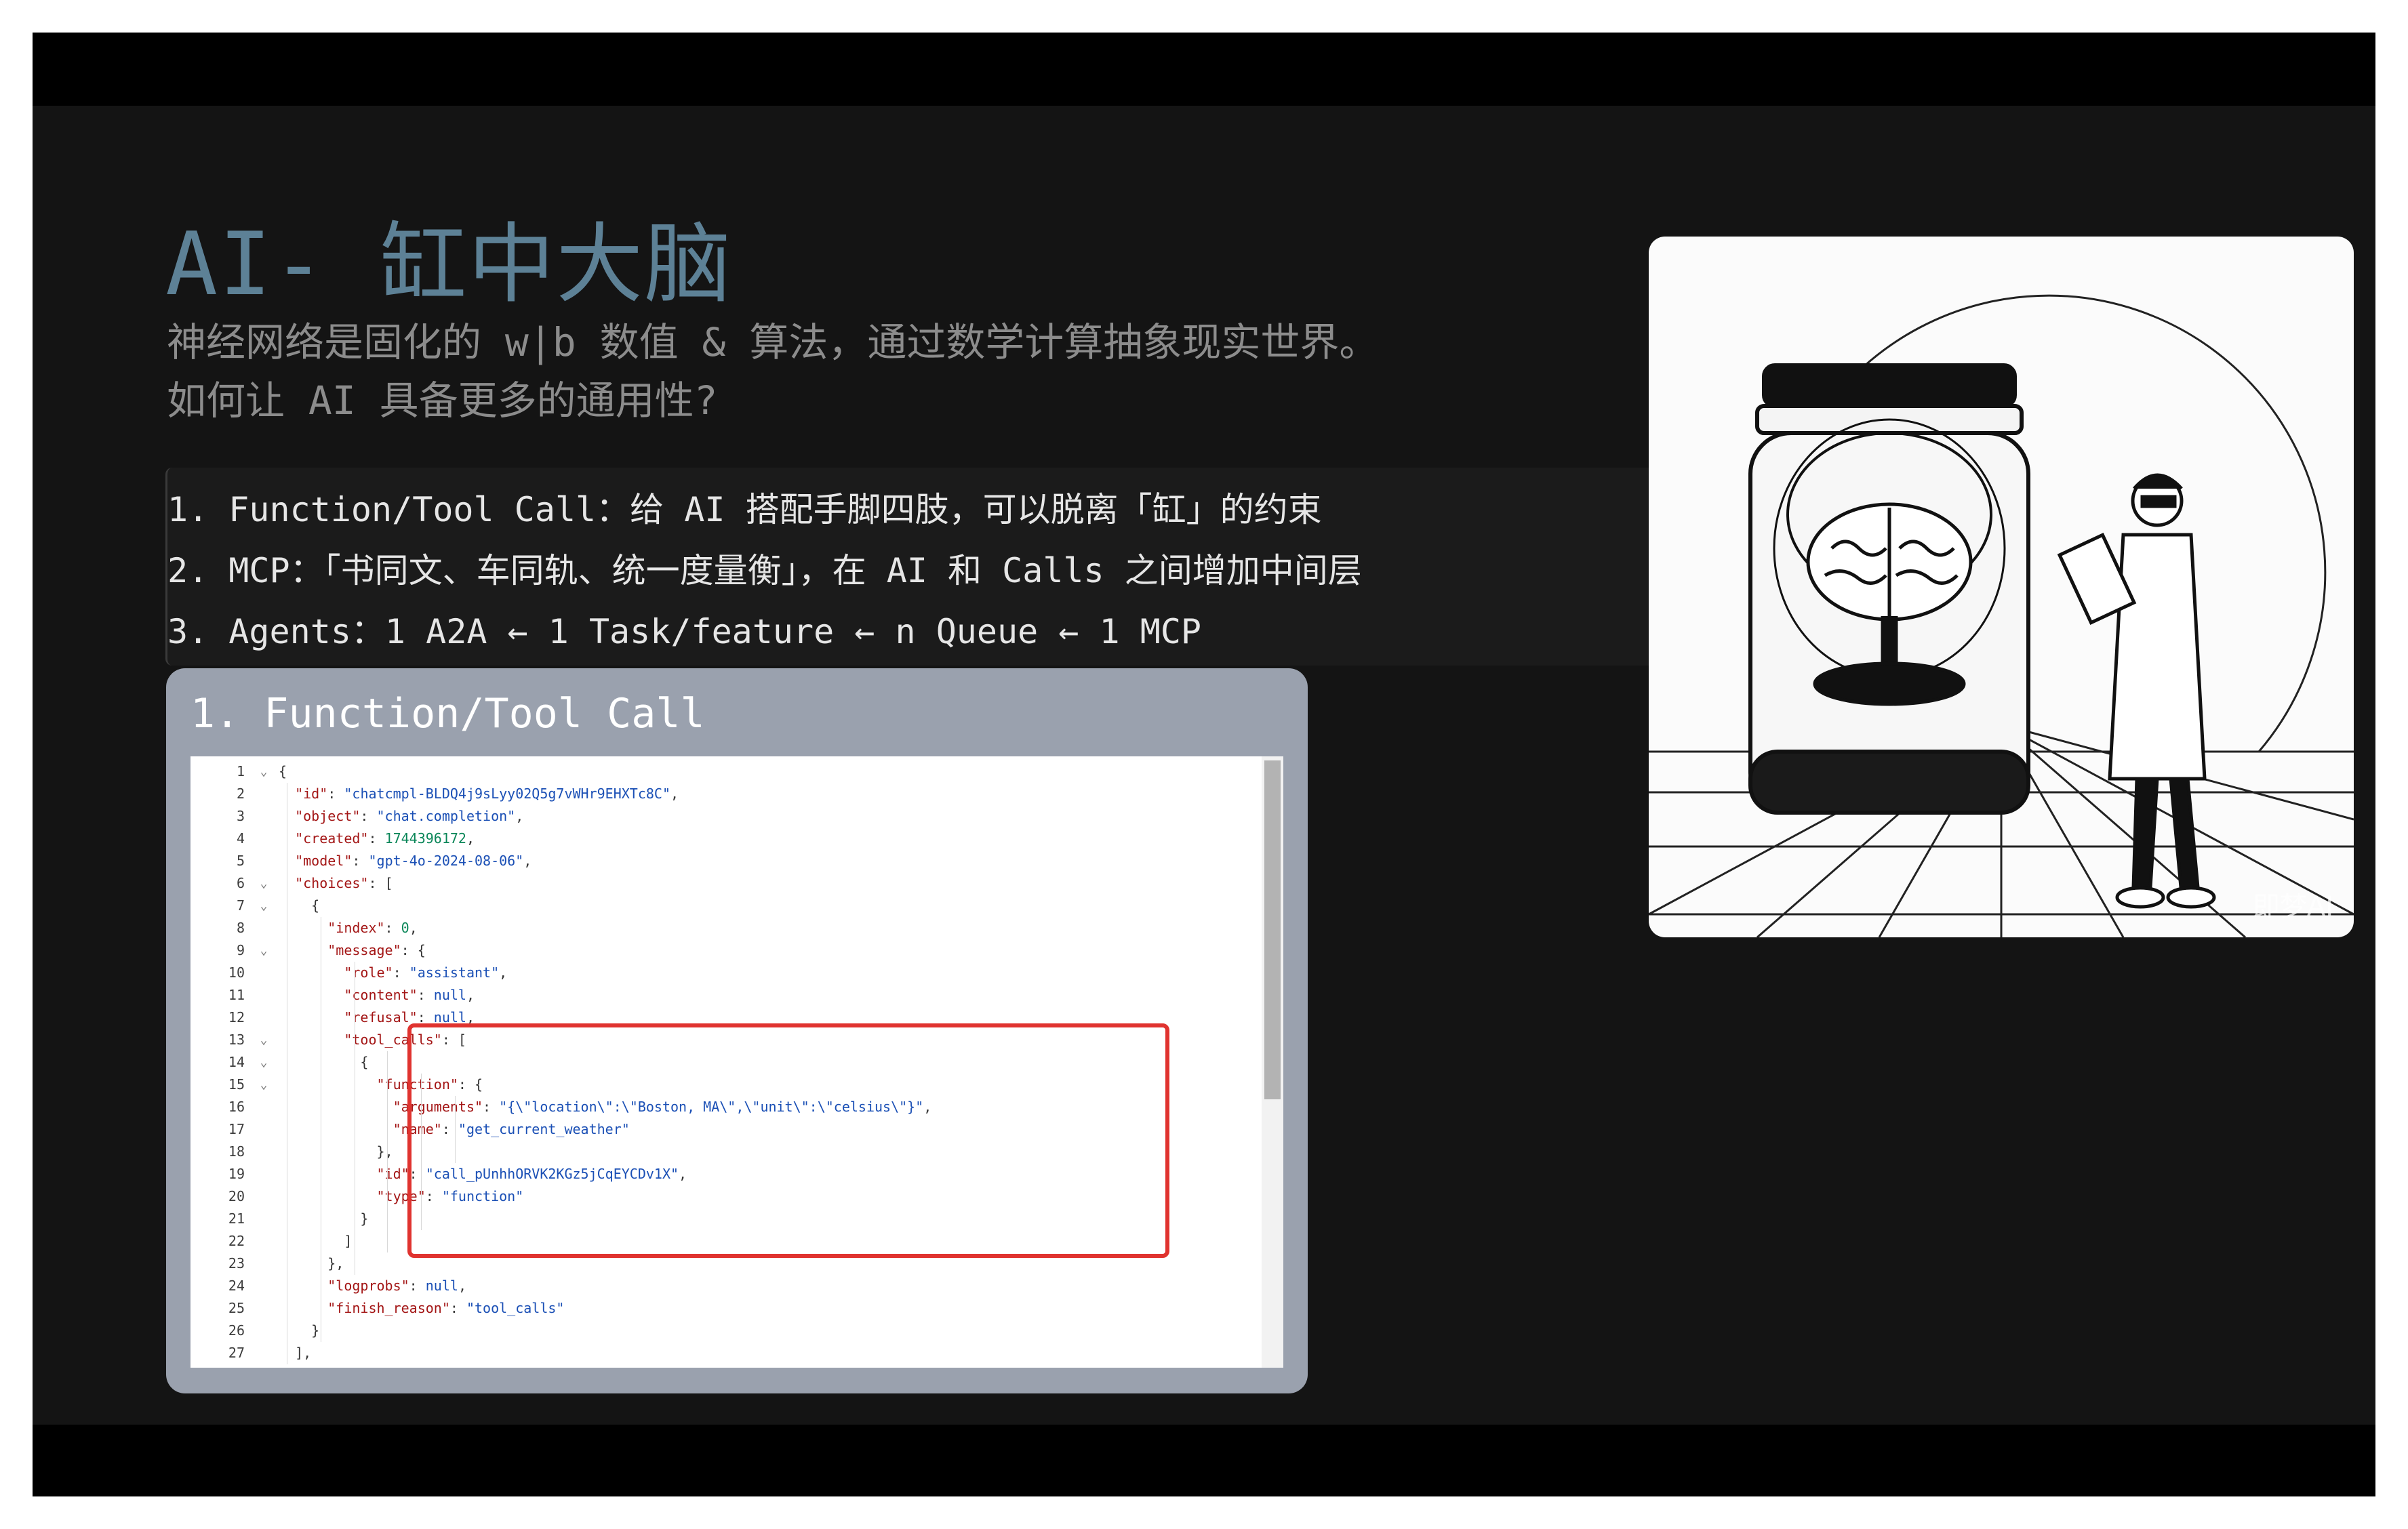 The image size is (2408, 1529). What do you see at coordinates (2001, 615) in the screenshot?
I see `brain-jar-drawing` at bounding box center [2001, 615].